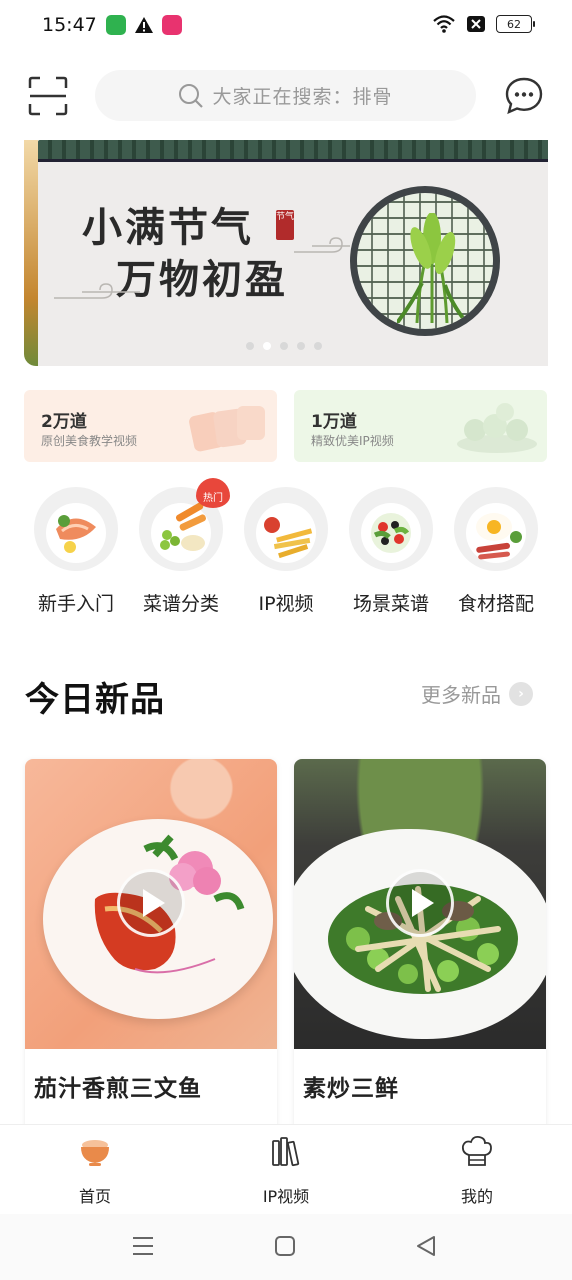  I want to click on tab-label: IP视频, so click(286, 1196).